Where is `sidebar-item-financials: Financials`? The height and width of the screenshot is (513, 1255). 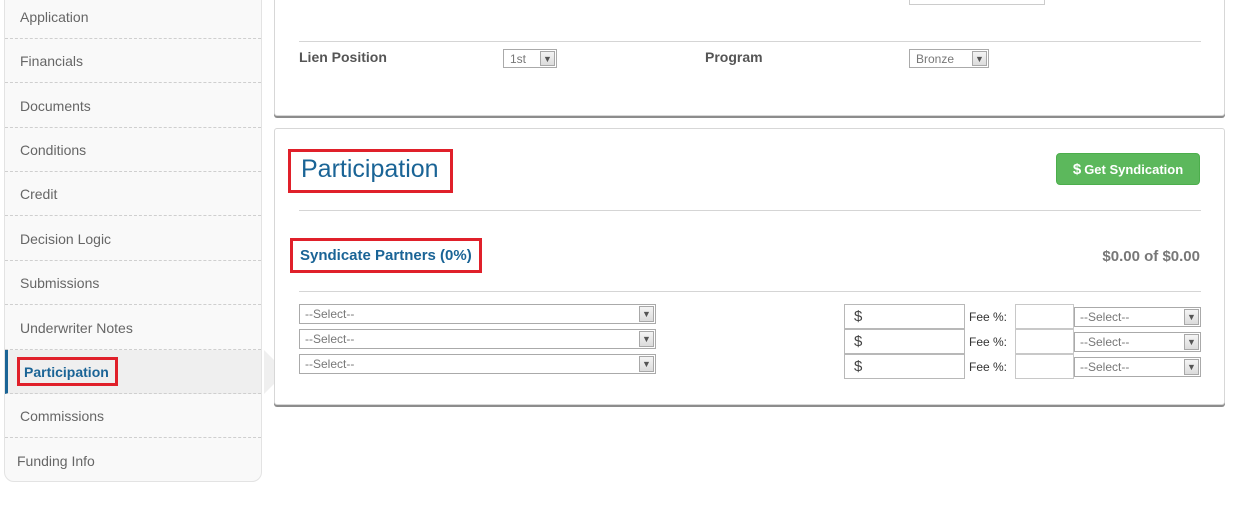 sidebar-item-financials: Financials is located at coordinates (133, 61).